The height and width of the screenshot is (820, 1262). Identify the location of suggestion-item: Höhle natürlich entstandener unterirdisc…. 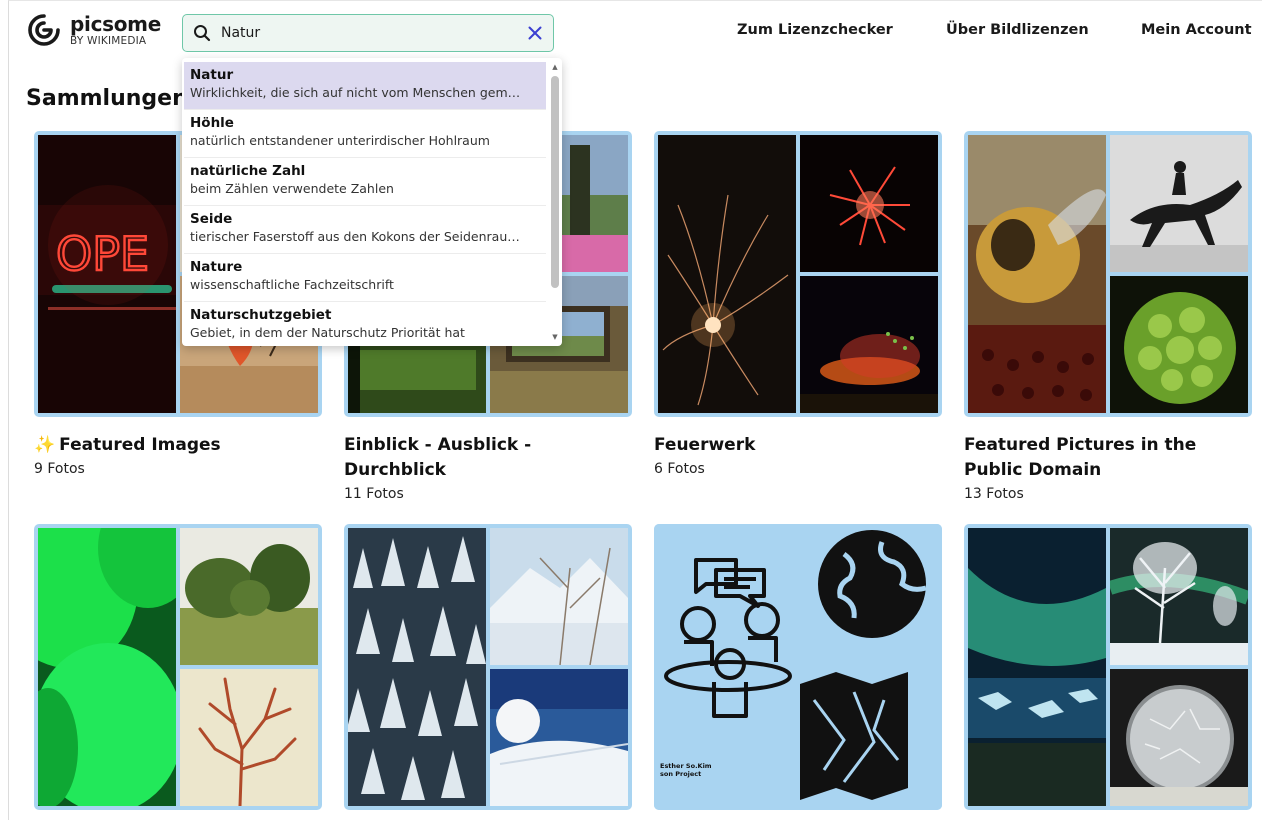
(365, 134).